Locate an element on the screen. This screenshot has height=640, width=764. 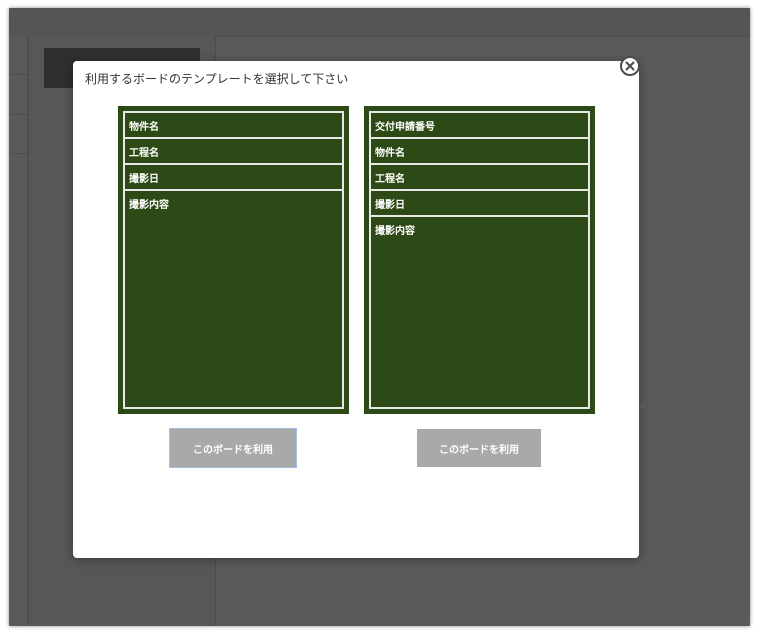
close-icon is located at coordinates (630, 66).